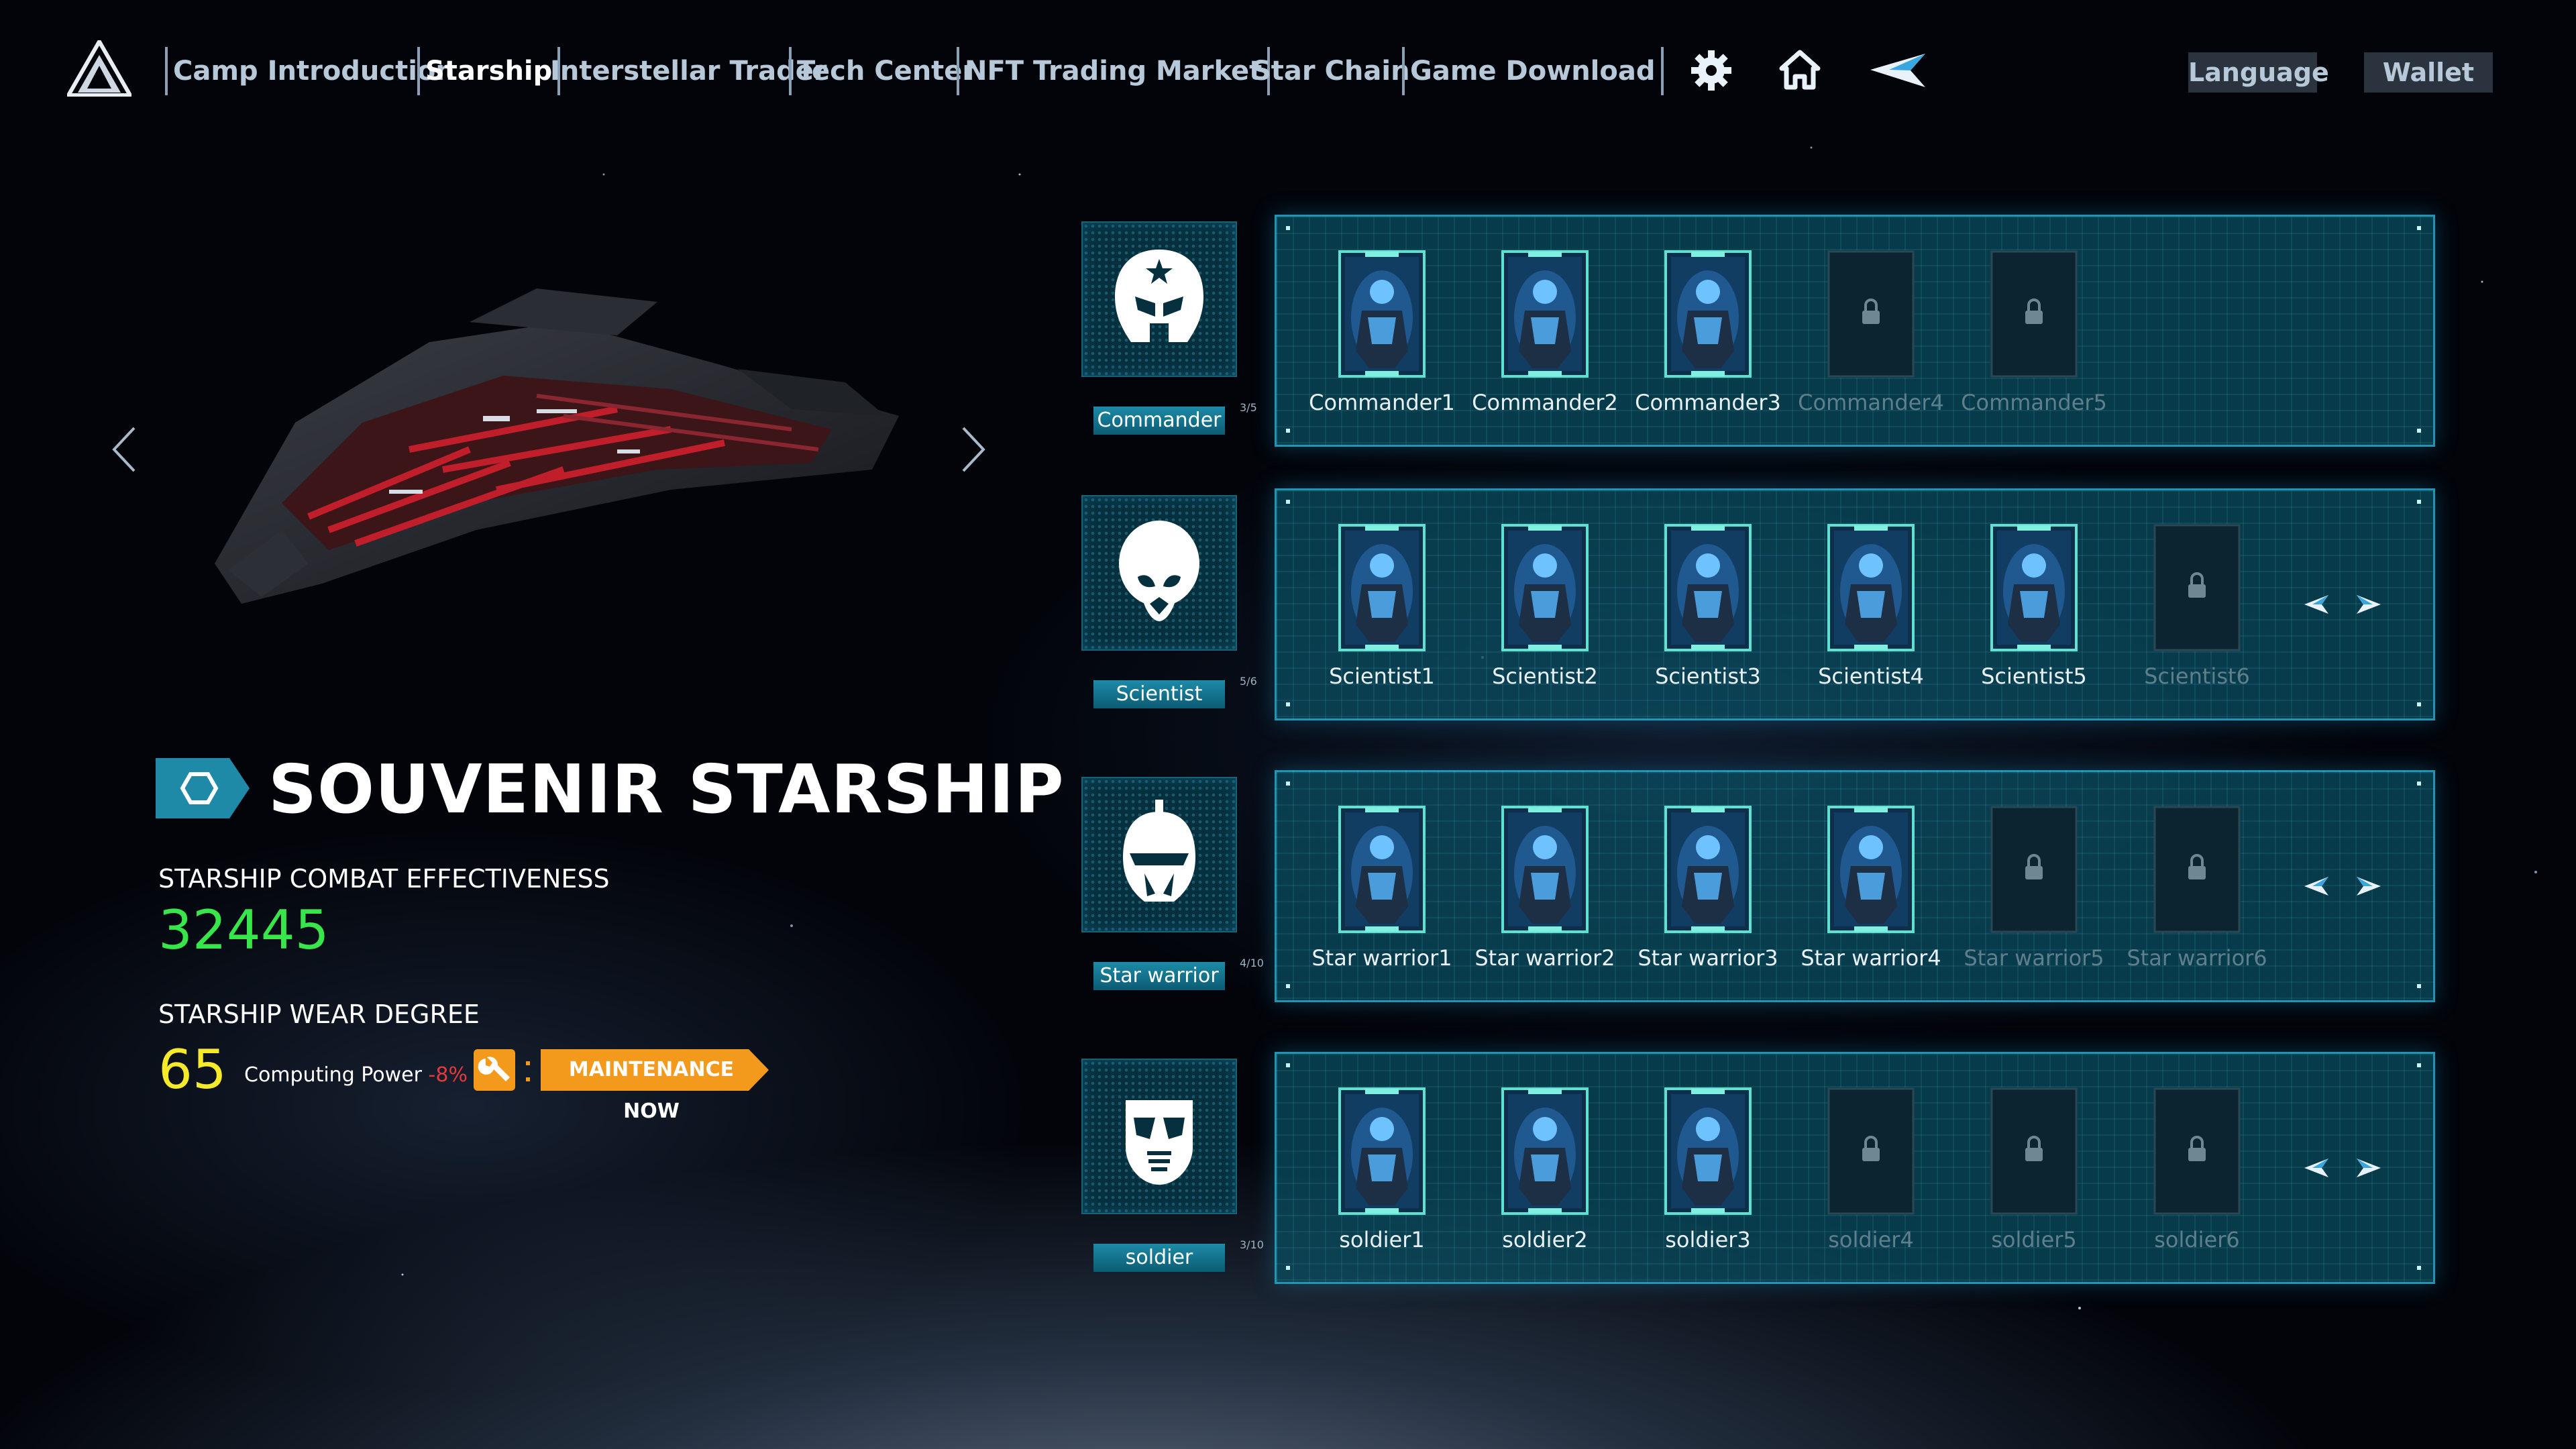  What do you see at coordinates (1252, 963) in the screenshot?
I see `role-count-star-warrior: 4/10` at bounding box center [1252, 963].